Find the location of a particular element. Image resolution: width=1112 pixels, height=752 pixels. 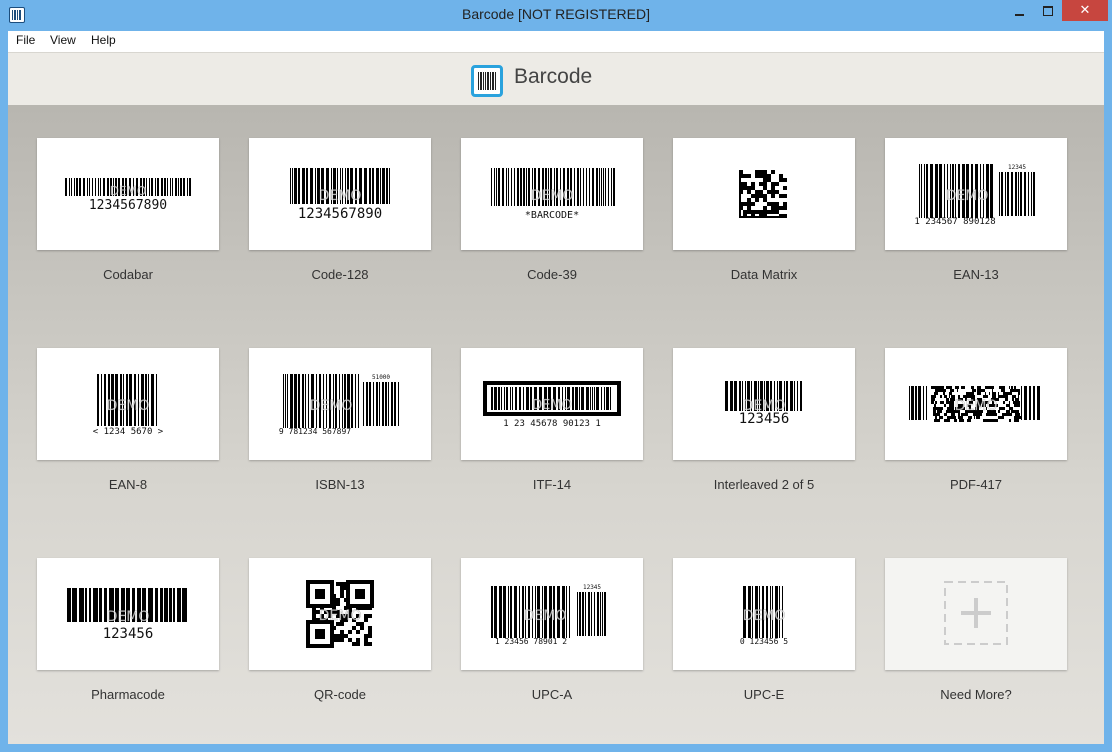

barcode-supplement: 51000 is located at coordinates (381, 377).